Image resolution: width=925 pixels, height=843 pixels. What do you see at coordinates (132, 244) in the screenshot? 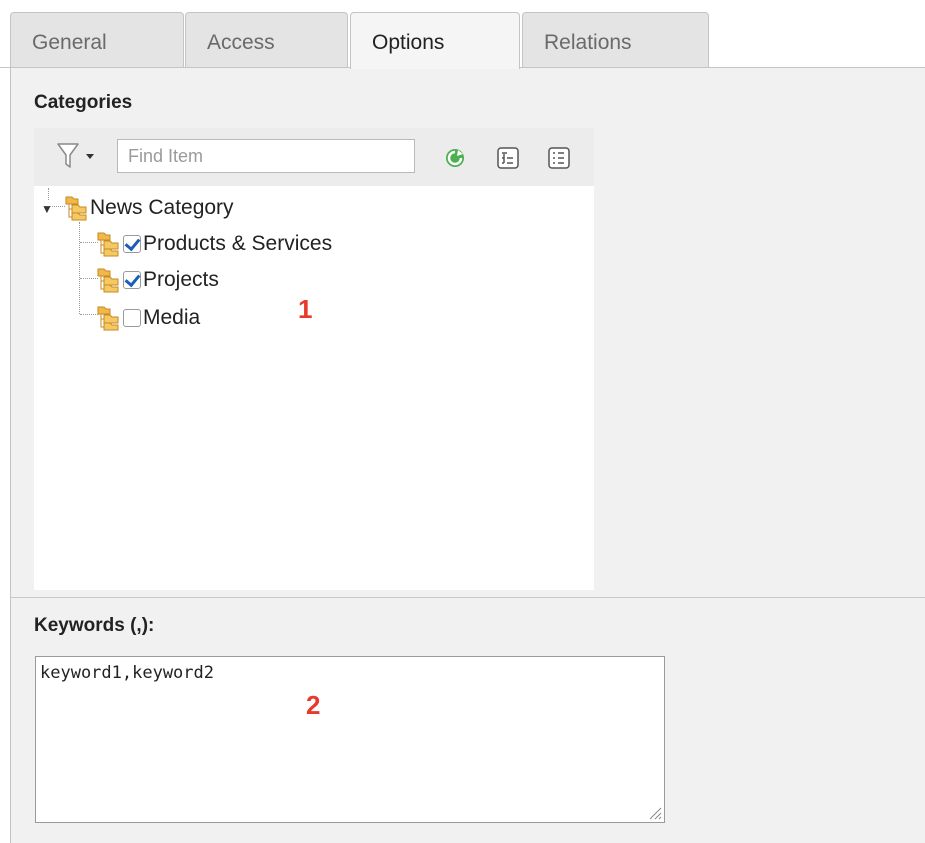
I see `checkbox-products-services` at bounding box center [132, 244].